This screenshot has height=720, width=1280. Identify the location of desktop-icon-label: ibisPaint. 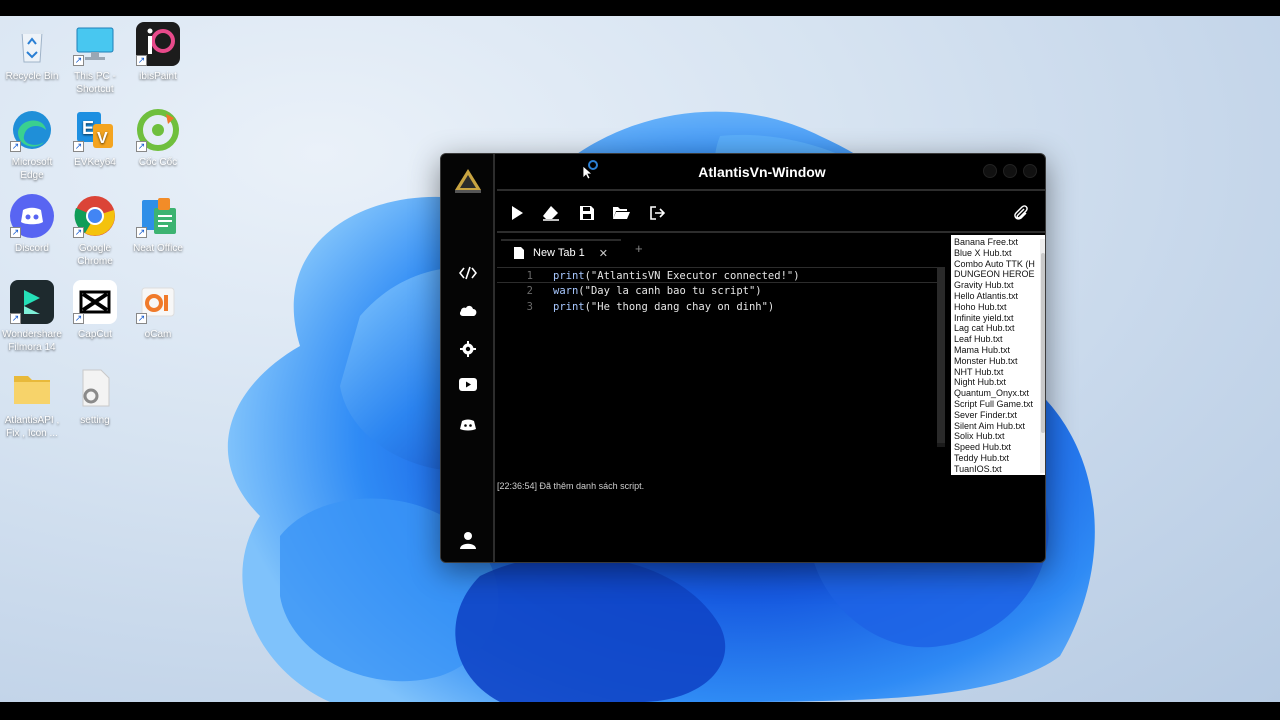
(158, 76).